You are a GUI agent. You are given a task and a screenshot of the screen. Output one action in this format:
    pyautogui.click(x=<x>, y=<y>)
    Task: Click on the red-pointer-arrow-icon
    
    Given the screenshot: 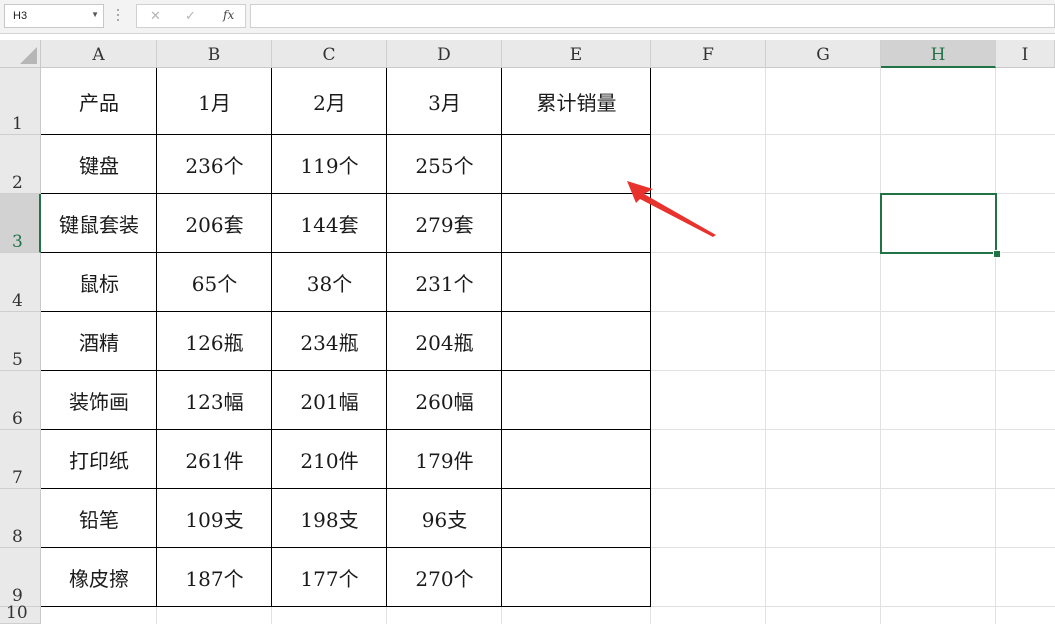 What is the action you would take?
    pyautogui.click(x=671, y=209)
    